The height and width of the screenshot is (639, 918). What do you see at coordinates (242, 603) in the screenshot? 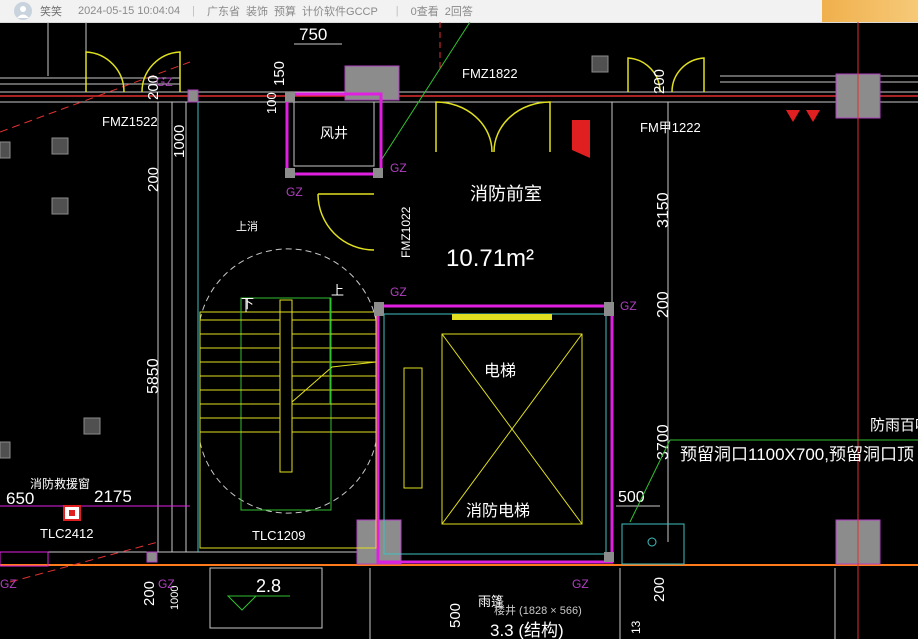
I see `level-marker-icon` at bounding box center [242, 603].